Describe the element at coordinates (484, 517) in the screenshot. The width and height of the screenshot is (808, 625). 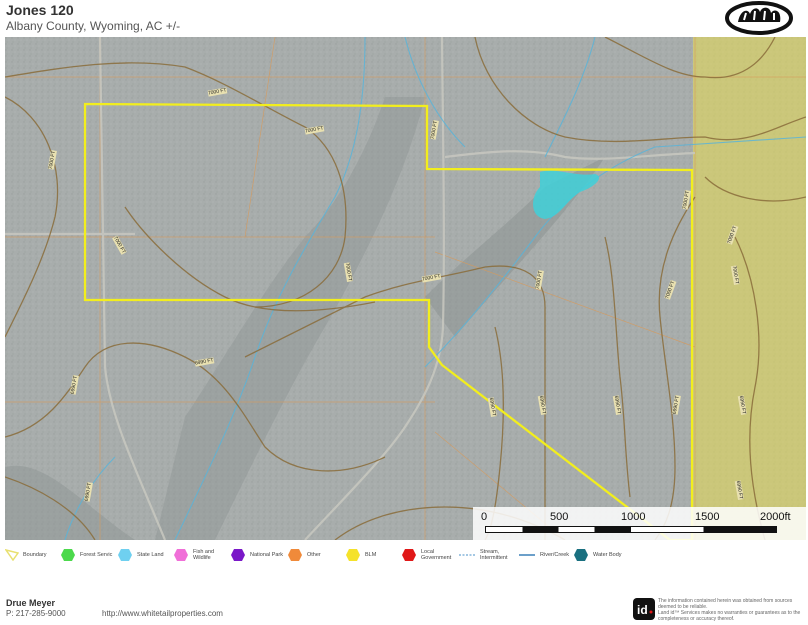
I see `scale-tick-label: 0` at that location.